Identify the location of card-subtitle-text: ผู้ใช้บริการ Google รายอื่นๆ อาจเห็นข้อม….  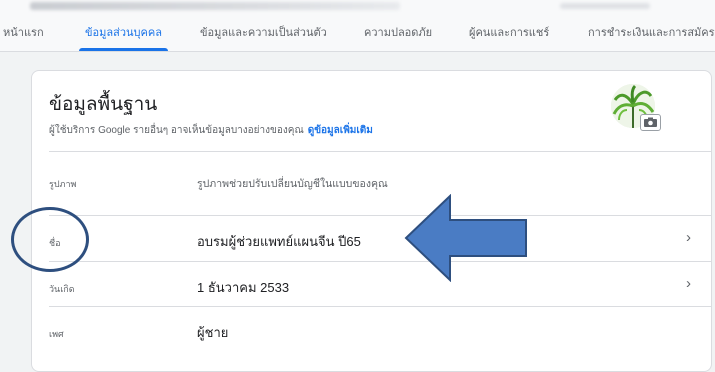
(176, 130).